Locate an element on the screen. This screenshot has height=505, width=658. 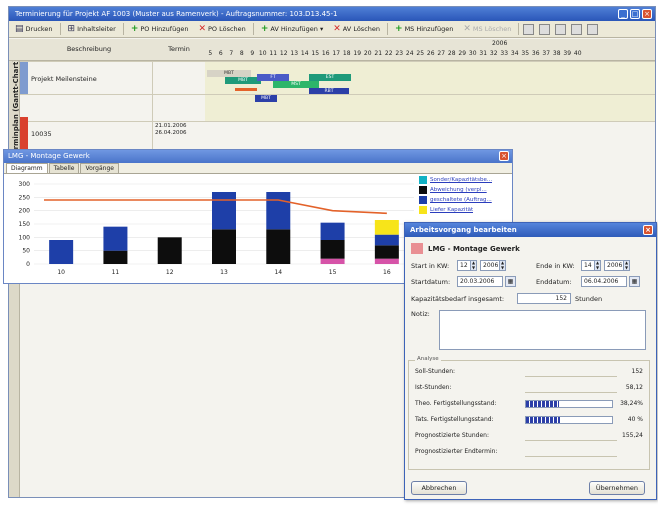
analysis-row: Ist-Stunden: 58,12 is located at coordinates (529, 388).